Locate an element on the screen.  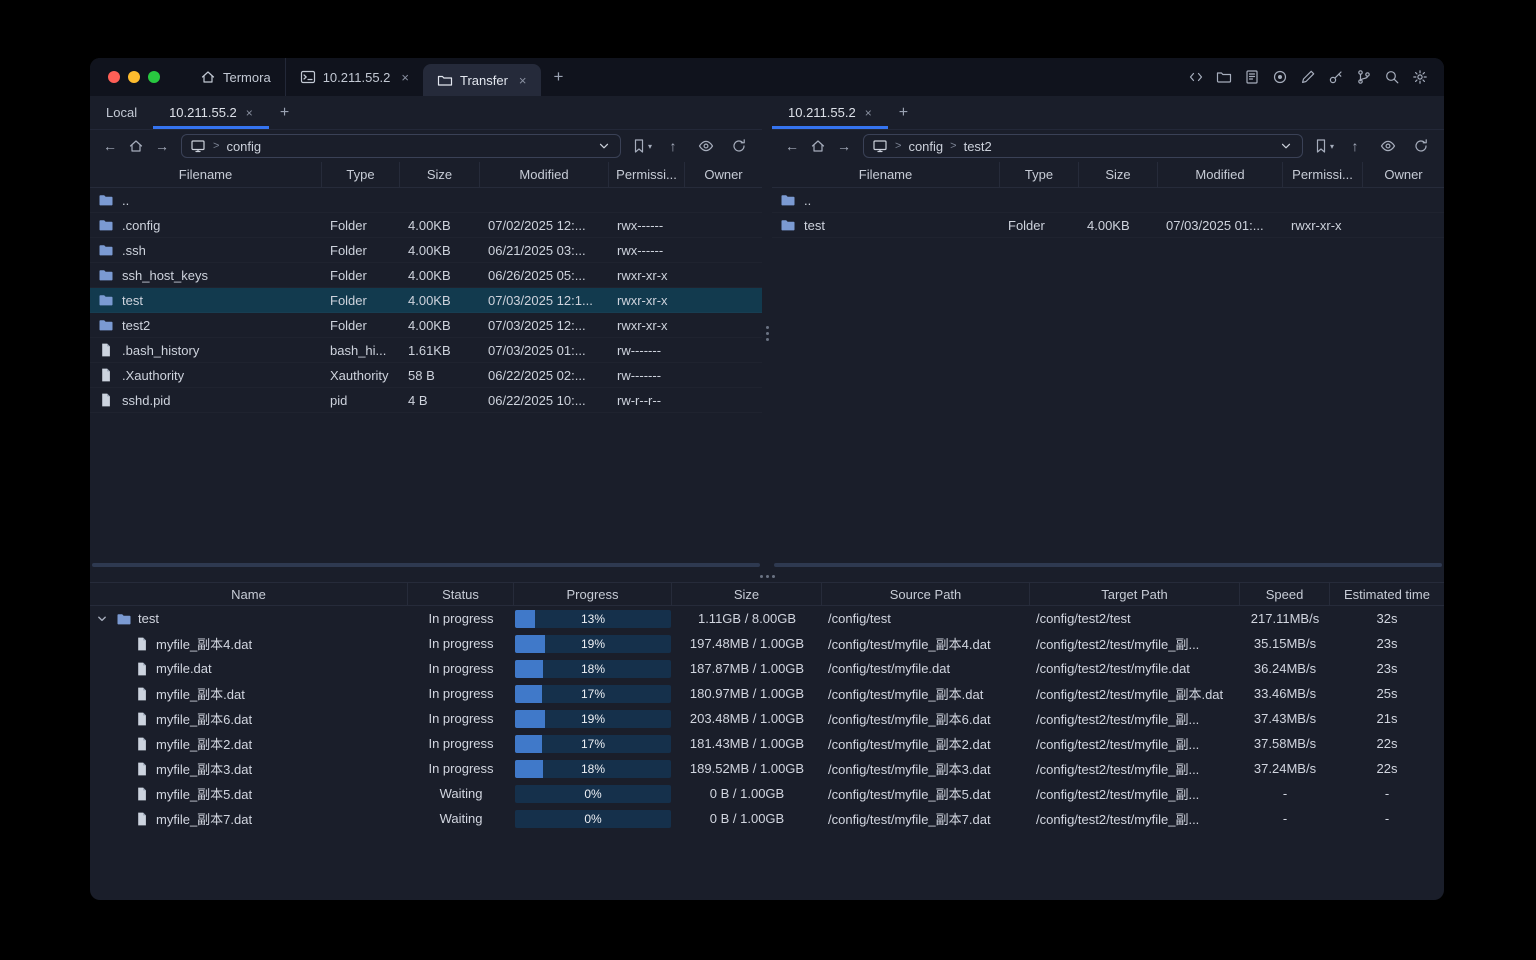
column-header-source-path: Source Path is located at coordinates (926, 594).